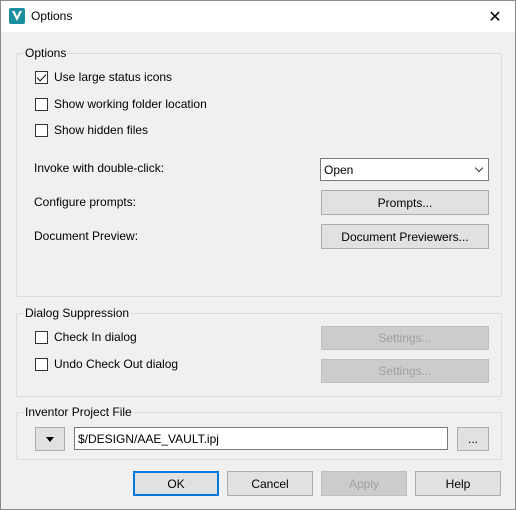  Describe the element at coordinates (339, 169) in the screenshot. I see `invoke-double-click-value: Open` at that location.